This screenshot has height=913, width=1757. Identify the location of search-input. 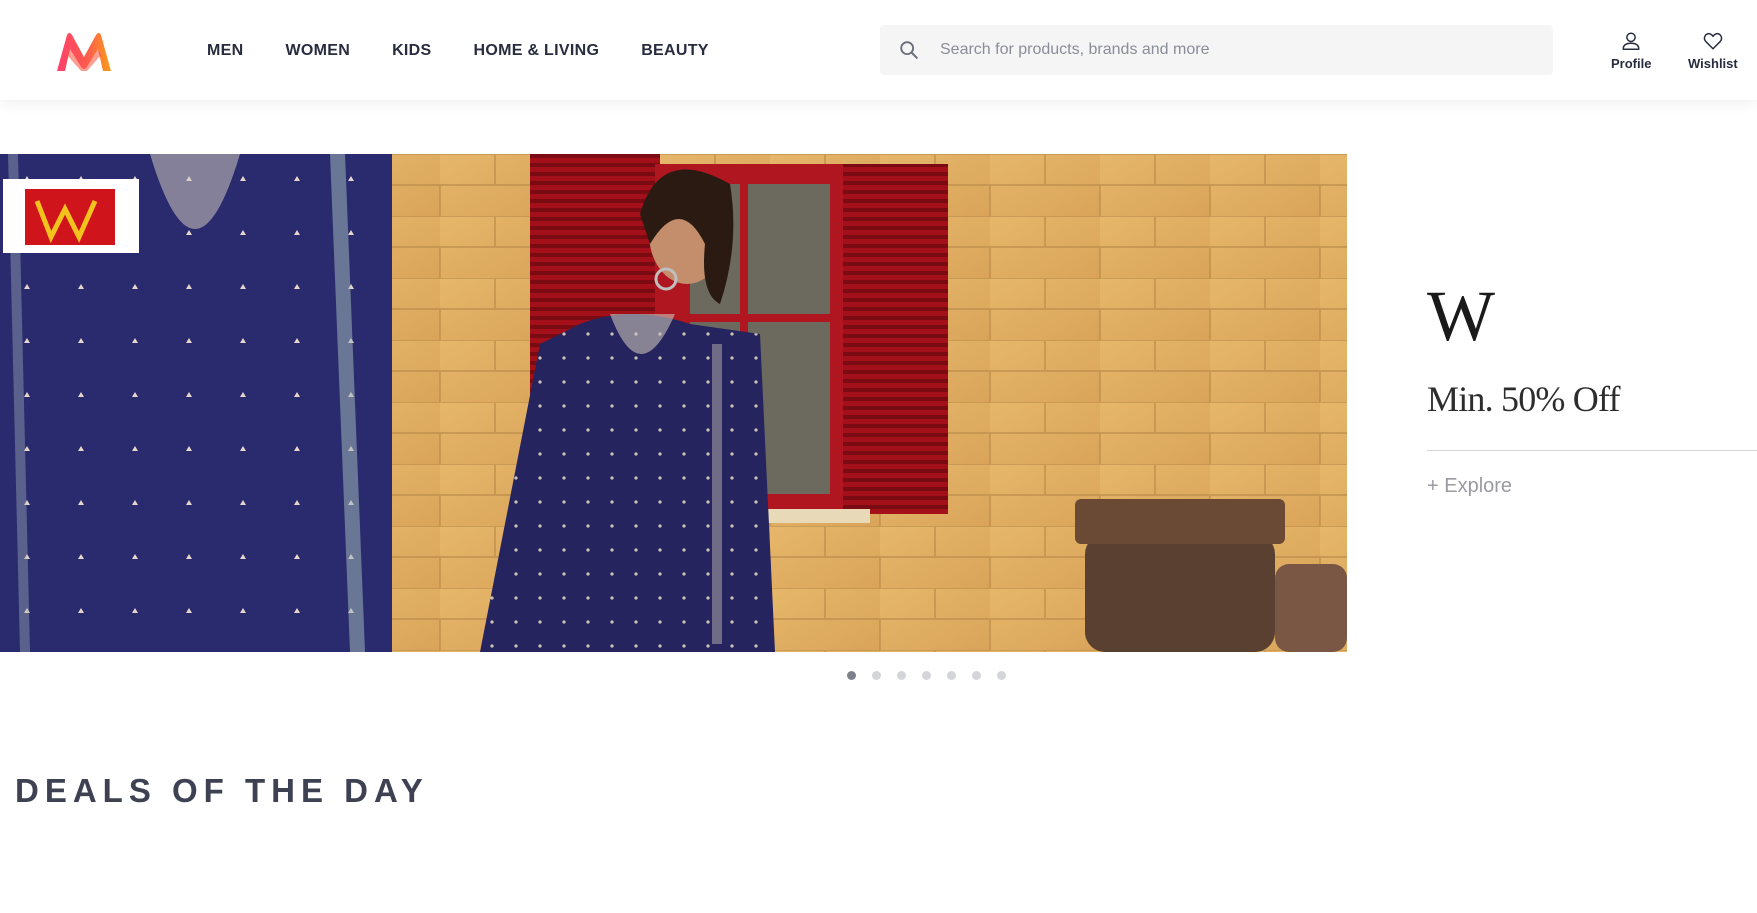
(1246, 50).